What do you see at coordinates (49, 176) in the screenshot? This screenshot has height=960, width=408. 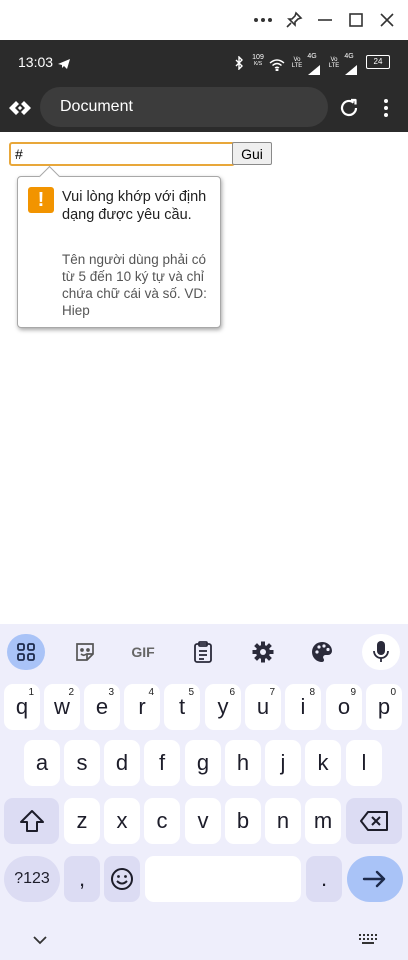 I see `tooltip-arrow` at bounding box center [49, 176].